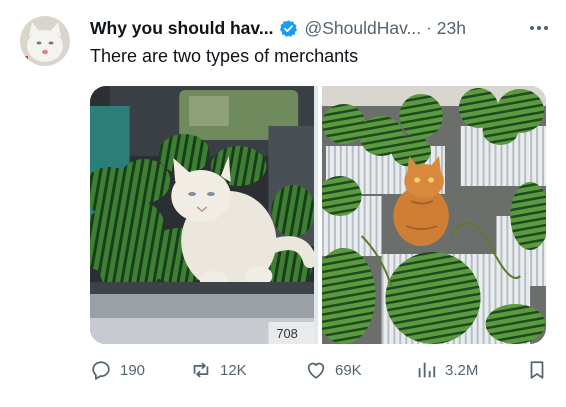  What do you see at coordinates (133, 370) in the screenshot?
I see `reply-count: 190` at bounding box center [133, 370].